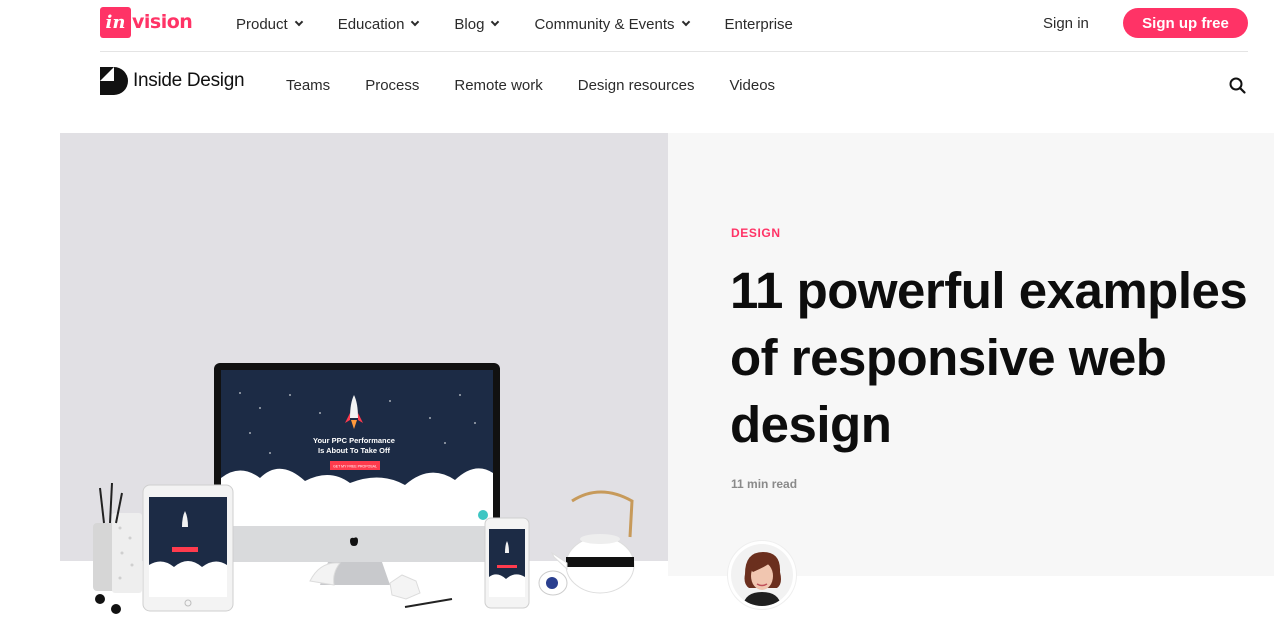 The height and width of the screenshot is (617, 1274). I want to click on invision-logo: in vision, so click(146, 22).